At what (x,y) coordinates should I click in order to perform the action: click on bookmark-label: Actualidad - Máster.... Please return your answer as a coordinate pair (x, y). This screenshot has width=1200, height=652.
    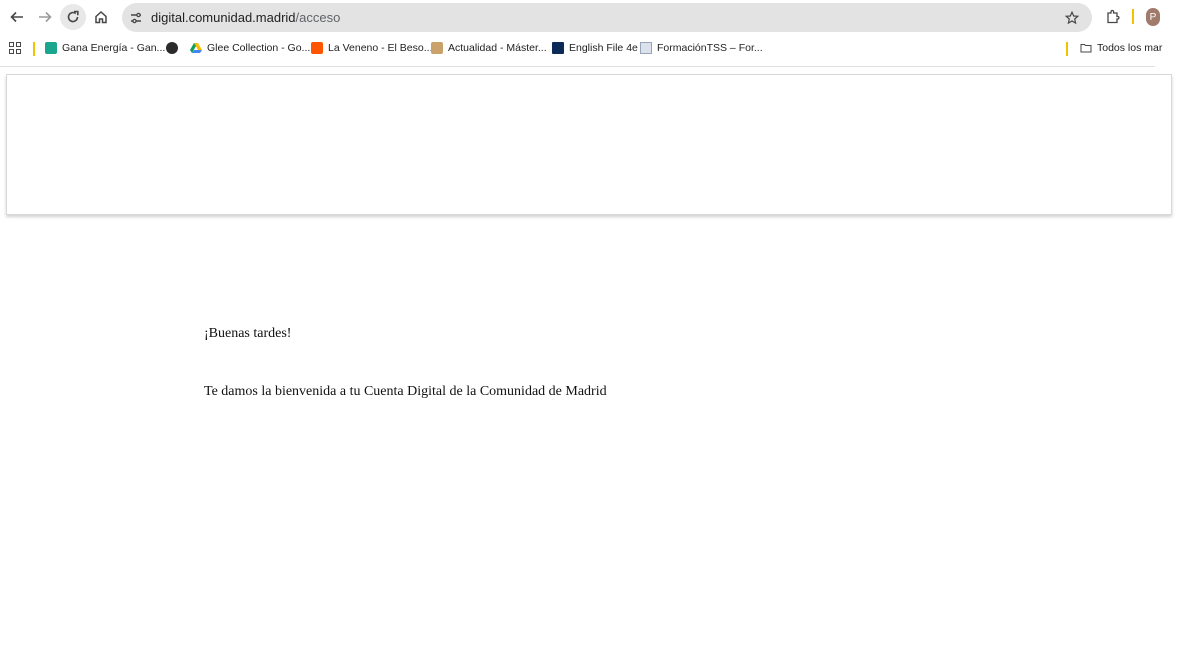
    Looking at the image, I should click on (497, 48).